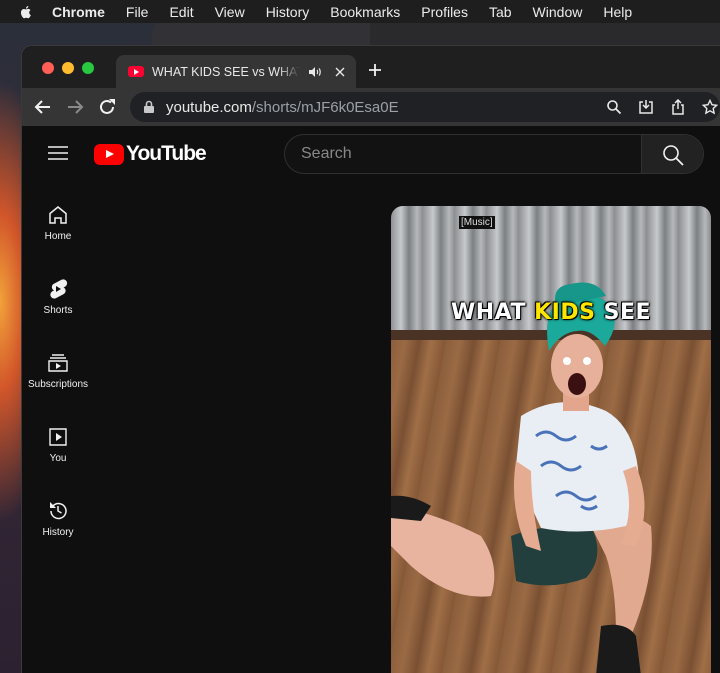  I want to click on menu-bookmarks: Bookmarks, so click(365, 12).